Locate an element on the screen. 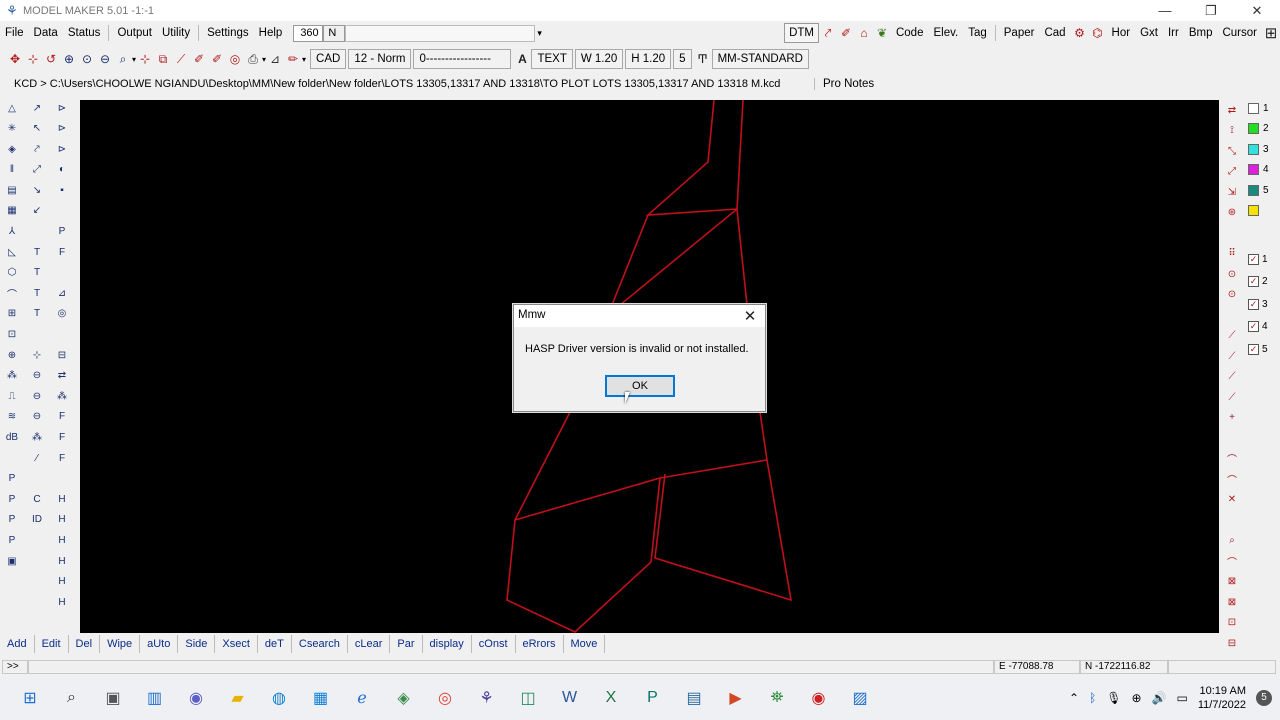 This screenshot has width=1280, height=720. gxt-button: Gxt is located at coordinates (1149, 33).